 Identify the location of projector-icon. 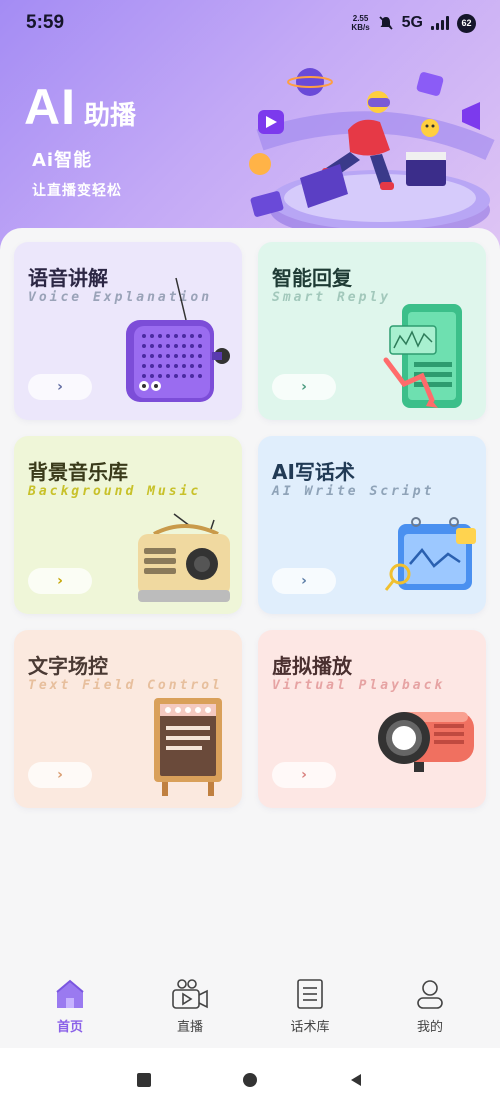
(426, 742).